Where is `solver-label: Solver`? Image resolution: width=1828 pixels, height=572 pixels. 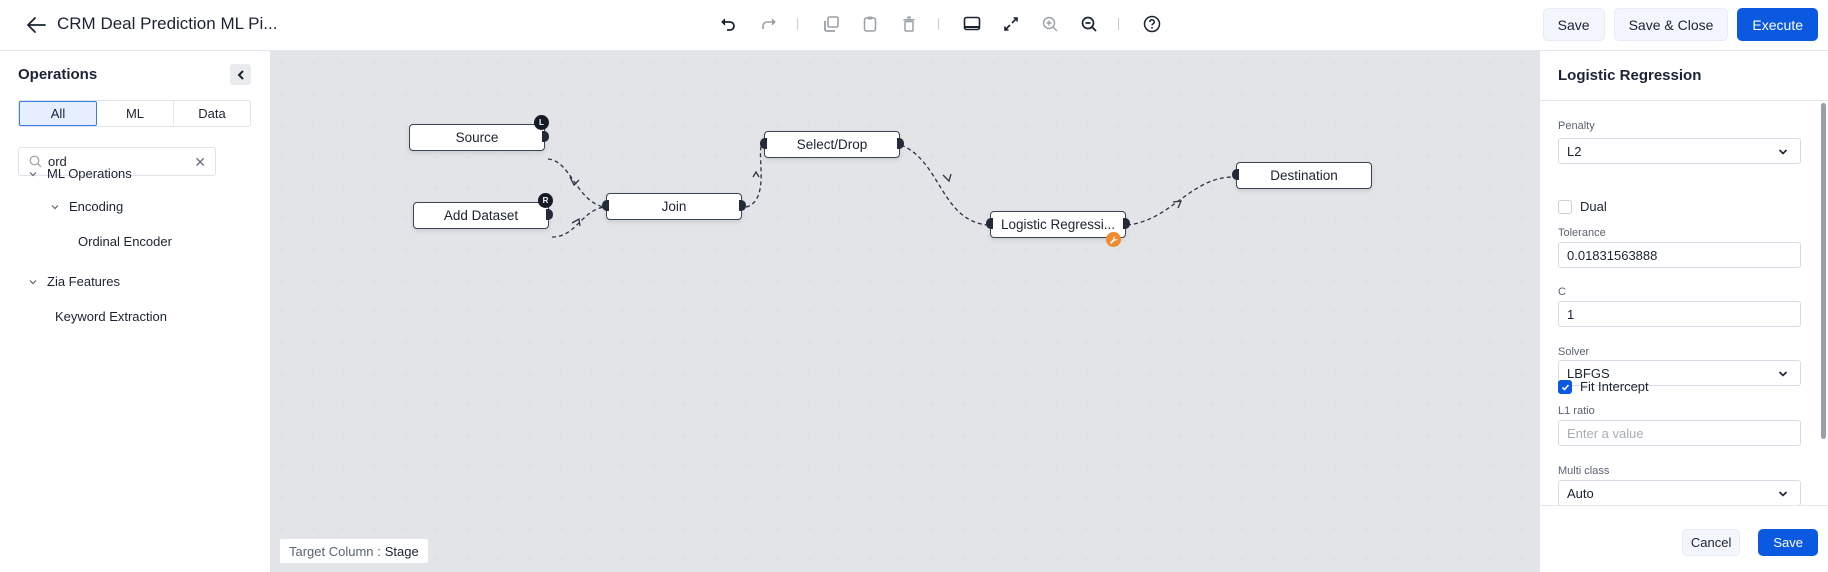
solver-label: Solver is located at coordinates (1574, 352).